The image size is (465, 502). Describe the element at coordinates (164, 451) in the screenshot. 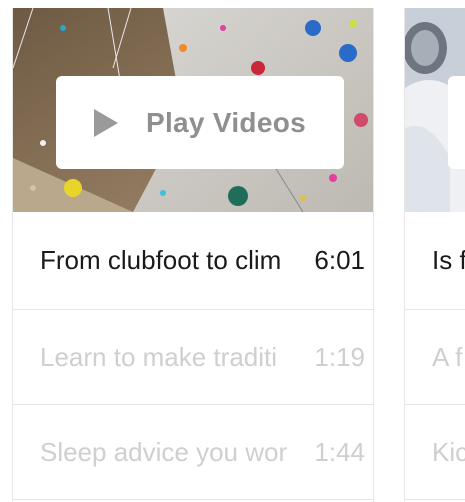

I see `video-title: Sleep advice you wor` at that location.